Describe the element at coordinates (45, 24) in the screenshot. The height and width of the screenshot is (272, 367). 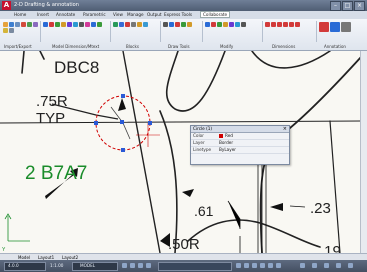
I see `linear-dim-icon` at that location.